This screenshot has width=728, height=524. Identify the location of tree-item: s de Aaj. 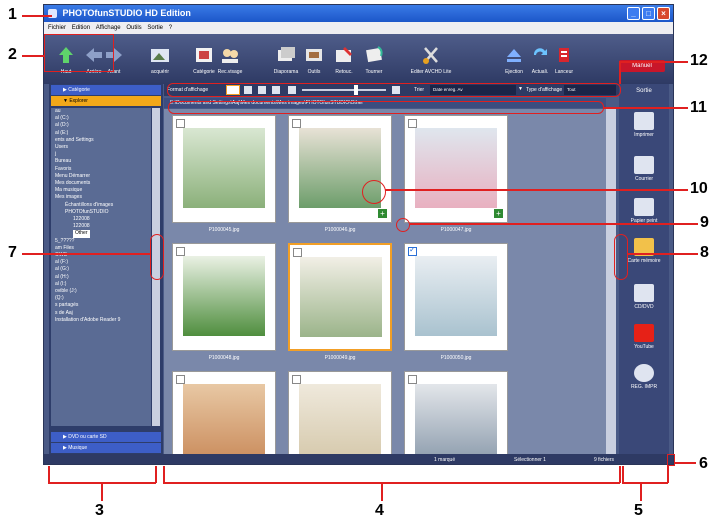
(101, 313).